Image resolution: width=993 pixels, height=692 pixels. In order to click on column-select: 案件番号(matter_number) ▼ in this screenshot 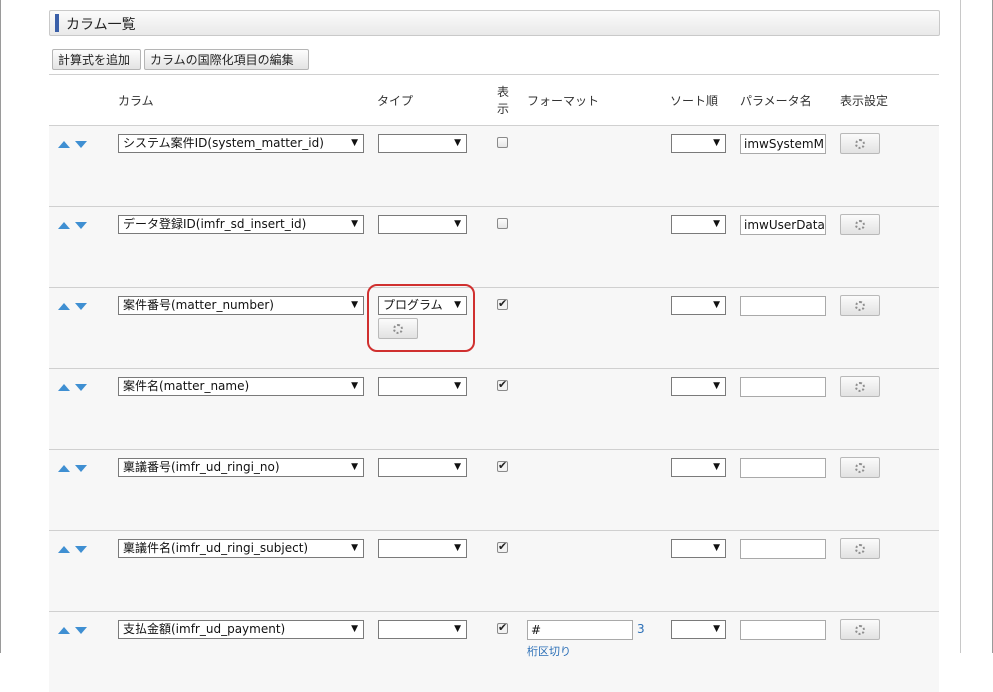, I will do `click(241, 305)`.